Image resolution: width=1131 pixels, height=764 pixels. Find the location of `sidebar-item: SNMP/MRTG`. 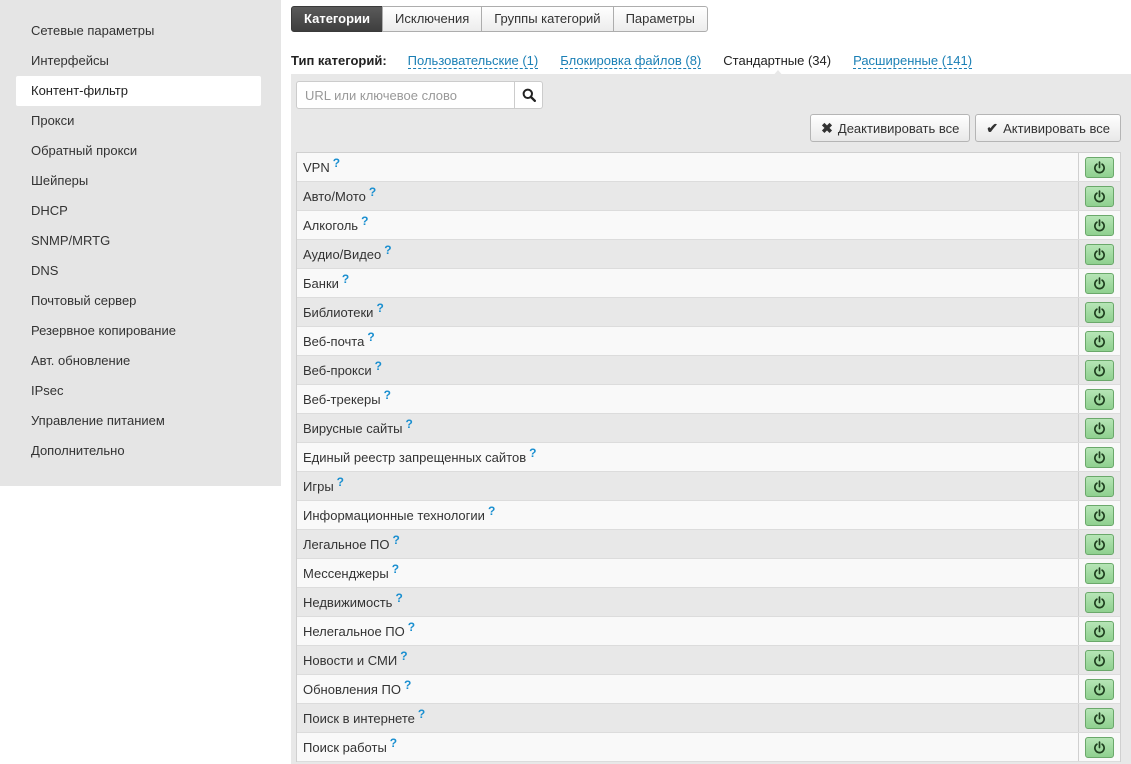

sidebar-item: SNMP/MRTG is located at coordinates (138, 241).